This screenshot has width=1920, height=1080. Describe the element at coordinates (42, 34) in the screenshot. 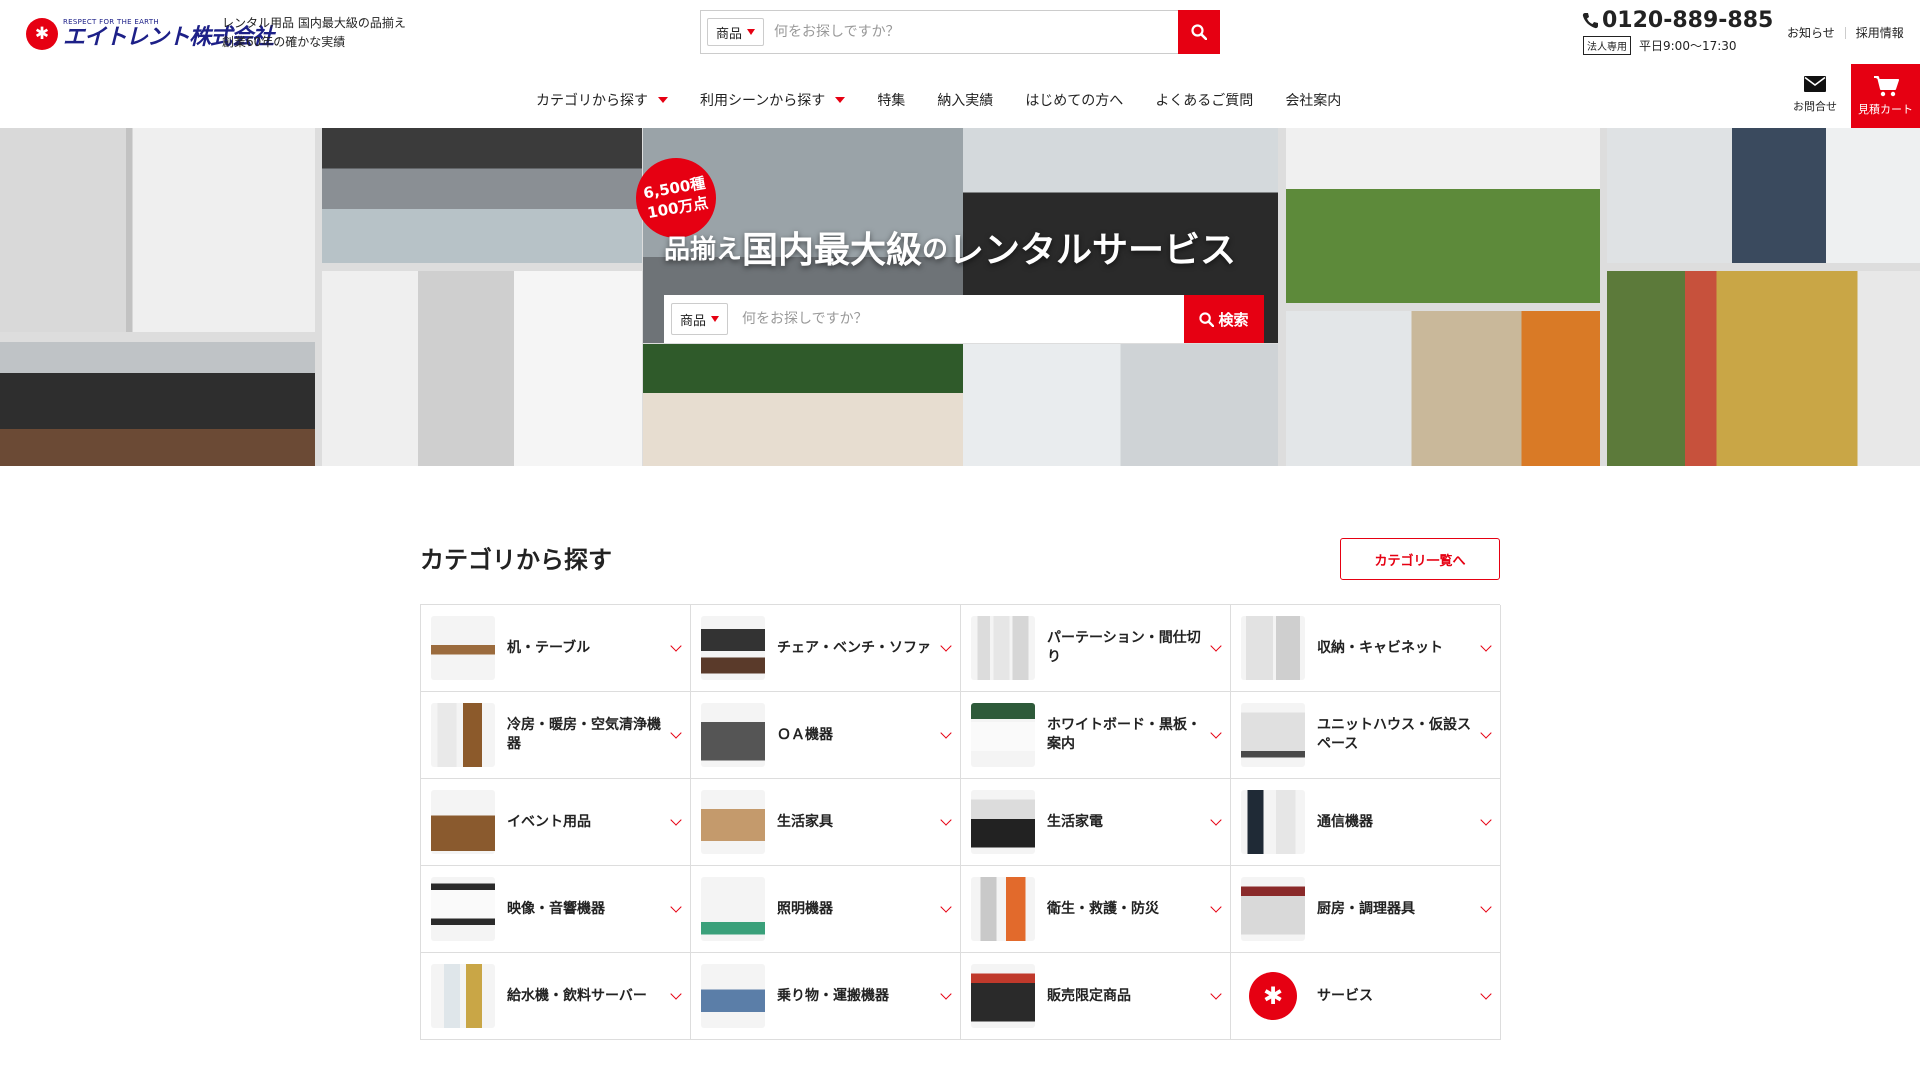

I see `logo-emblem-icon: ✱` at that location.